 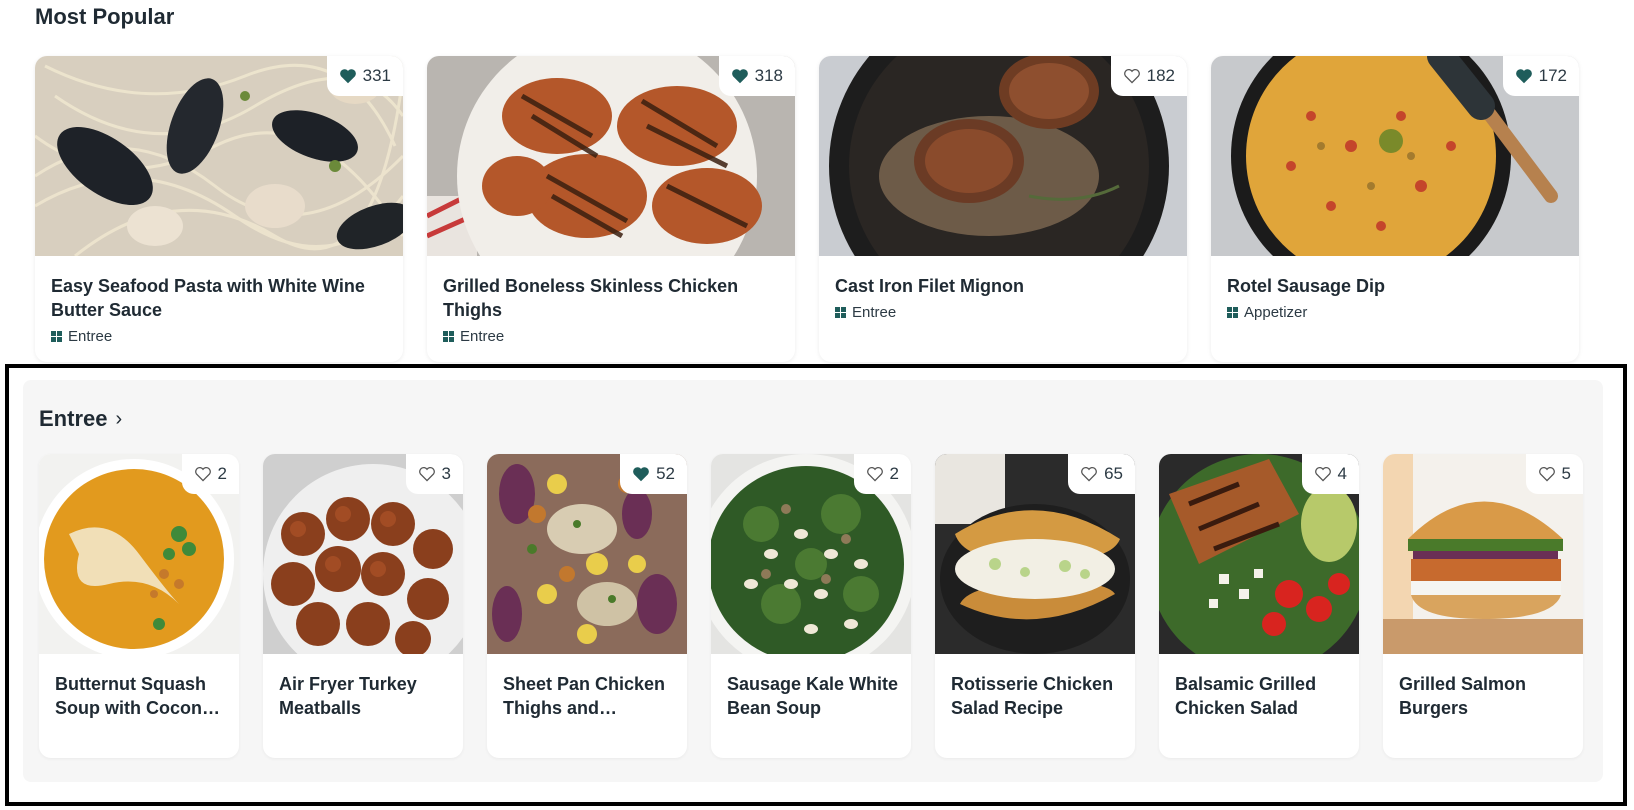 I want to click on likes-count: 4, so click(x=1342, y=473).